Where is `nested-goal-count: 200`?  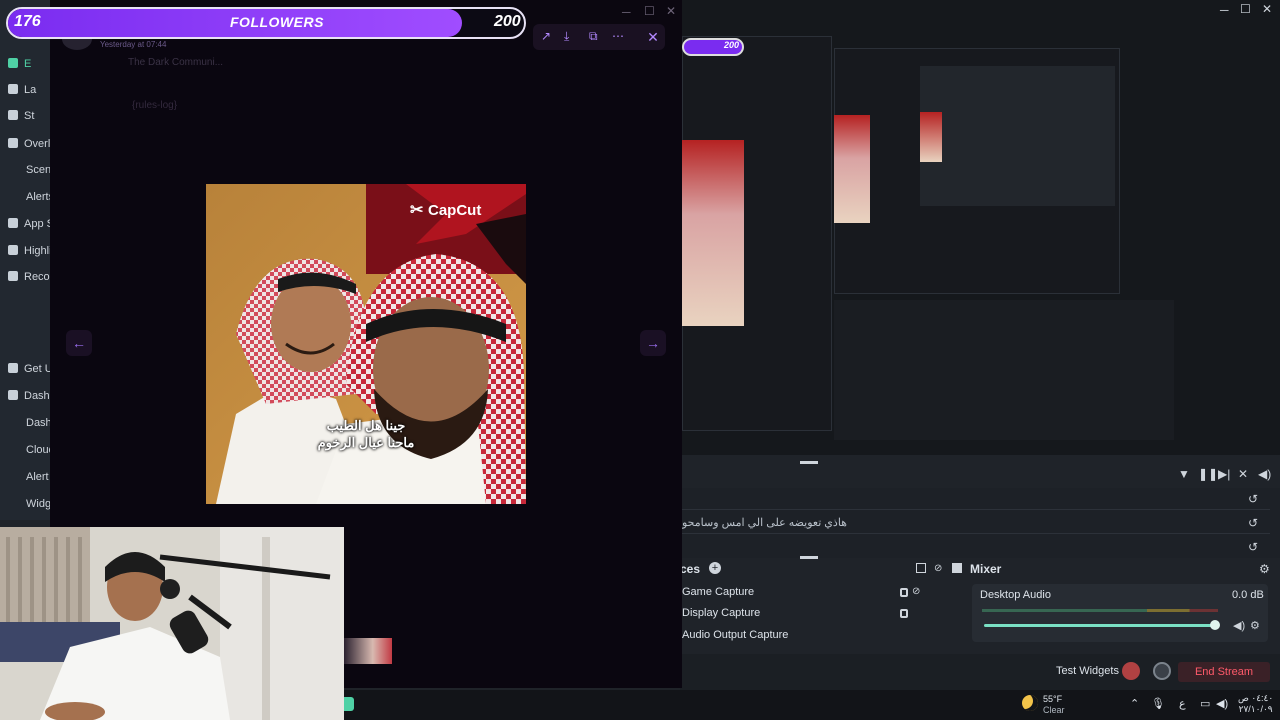
nested-goal-count: 200 is located at coordinates (732, 45).